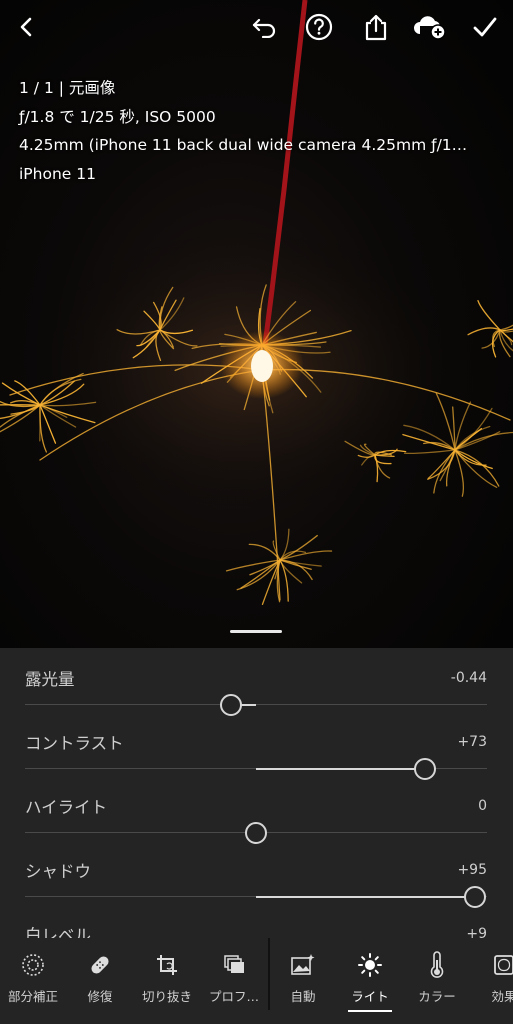 This screenshot has width=513, height=1024. I want to click on tool-label: 切り抜き, so click(166, 996).